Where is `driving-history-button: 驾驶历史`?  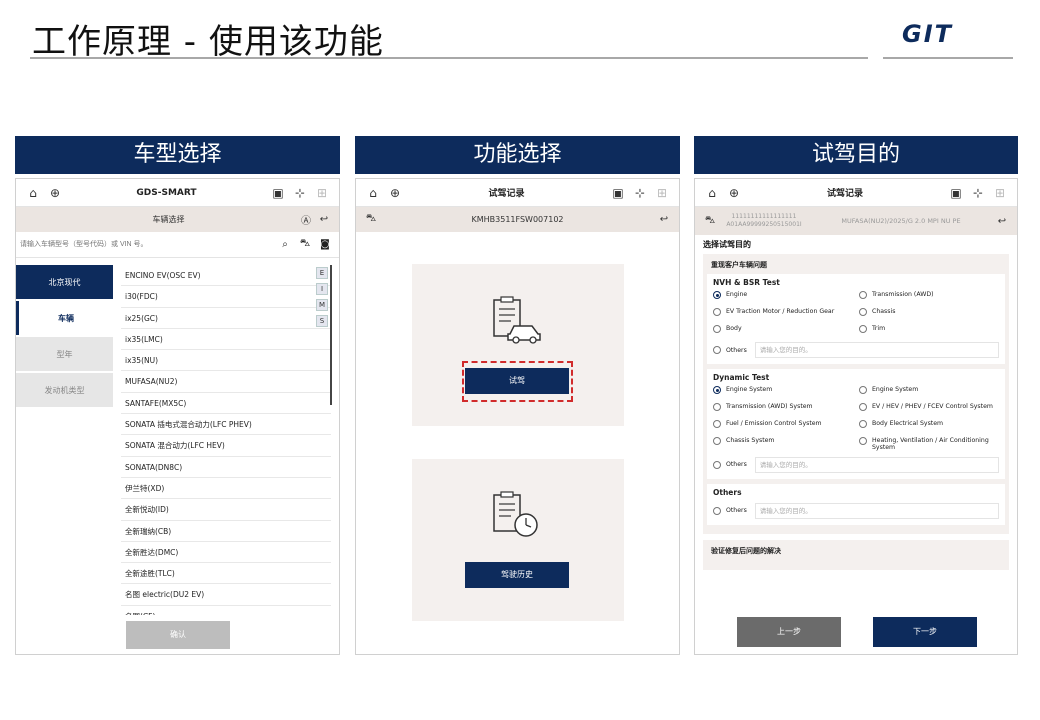 driving-history-button: 驾驶历史 is located at coordinates (517, 575).